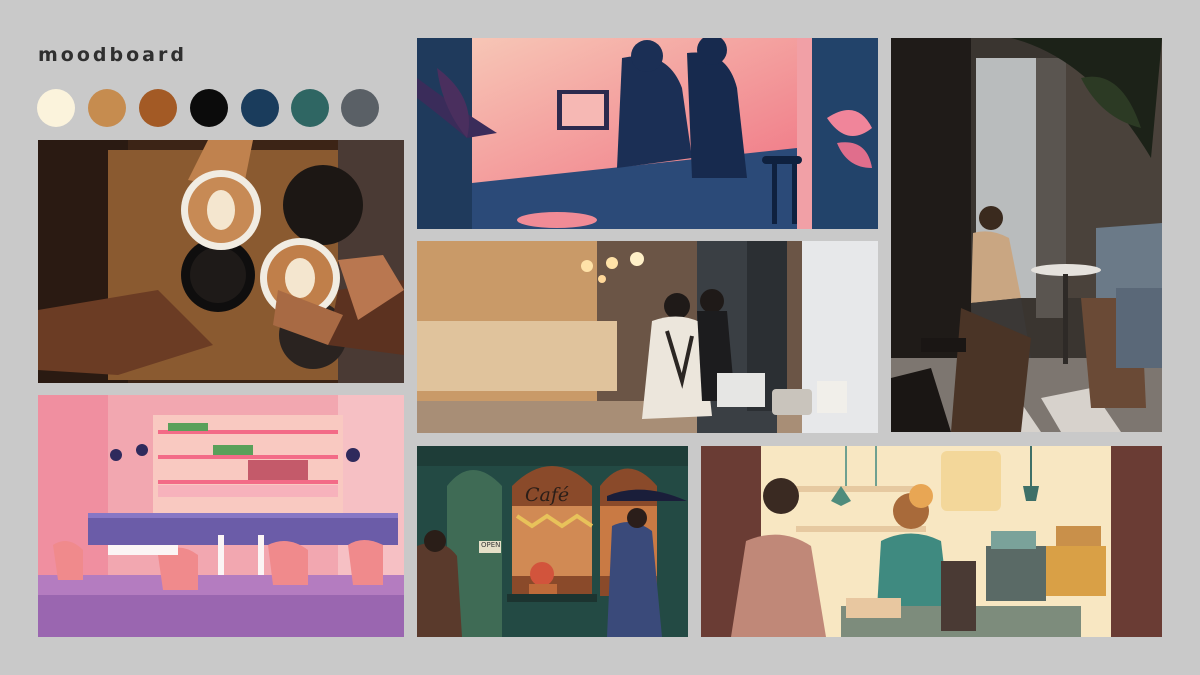  Describe the element at coordinates (221, 261) in the screenshot. I see `photo-coffee-cheers` at that location.